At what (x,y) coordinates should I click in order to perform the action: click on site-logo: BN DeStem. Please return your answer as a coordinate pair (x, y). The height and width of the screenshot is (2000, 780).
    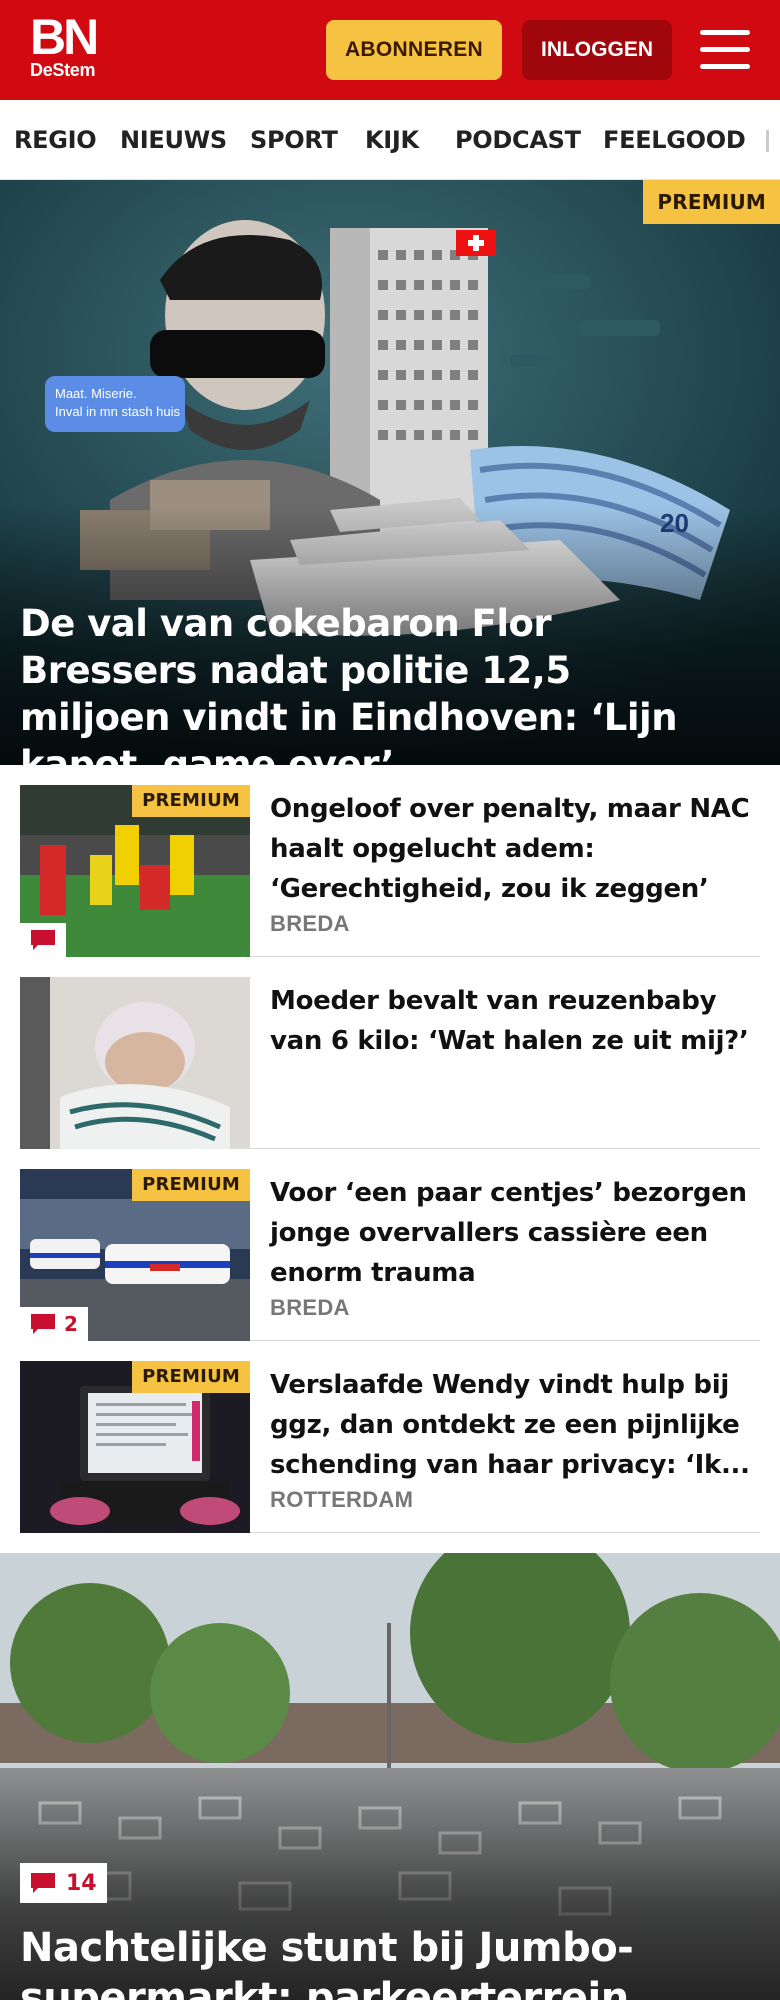
    Looking at the image, I should click on (70, 44).